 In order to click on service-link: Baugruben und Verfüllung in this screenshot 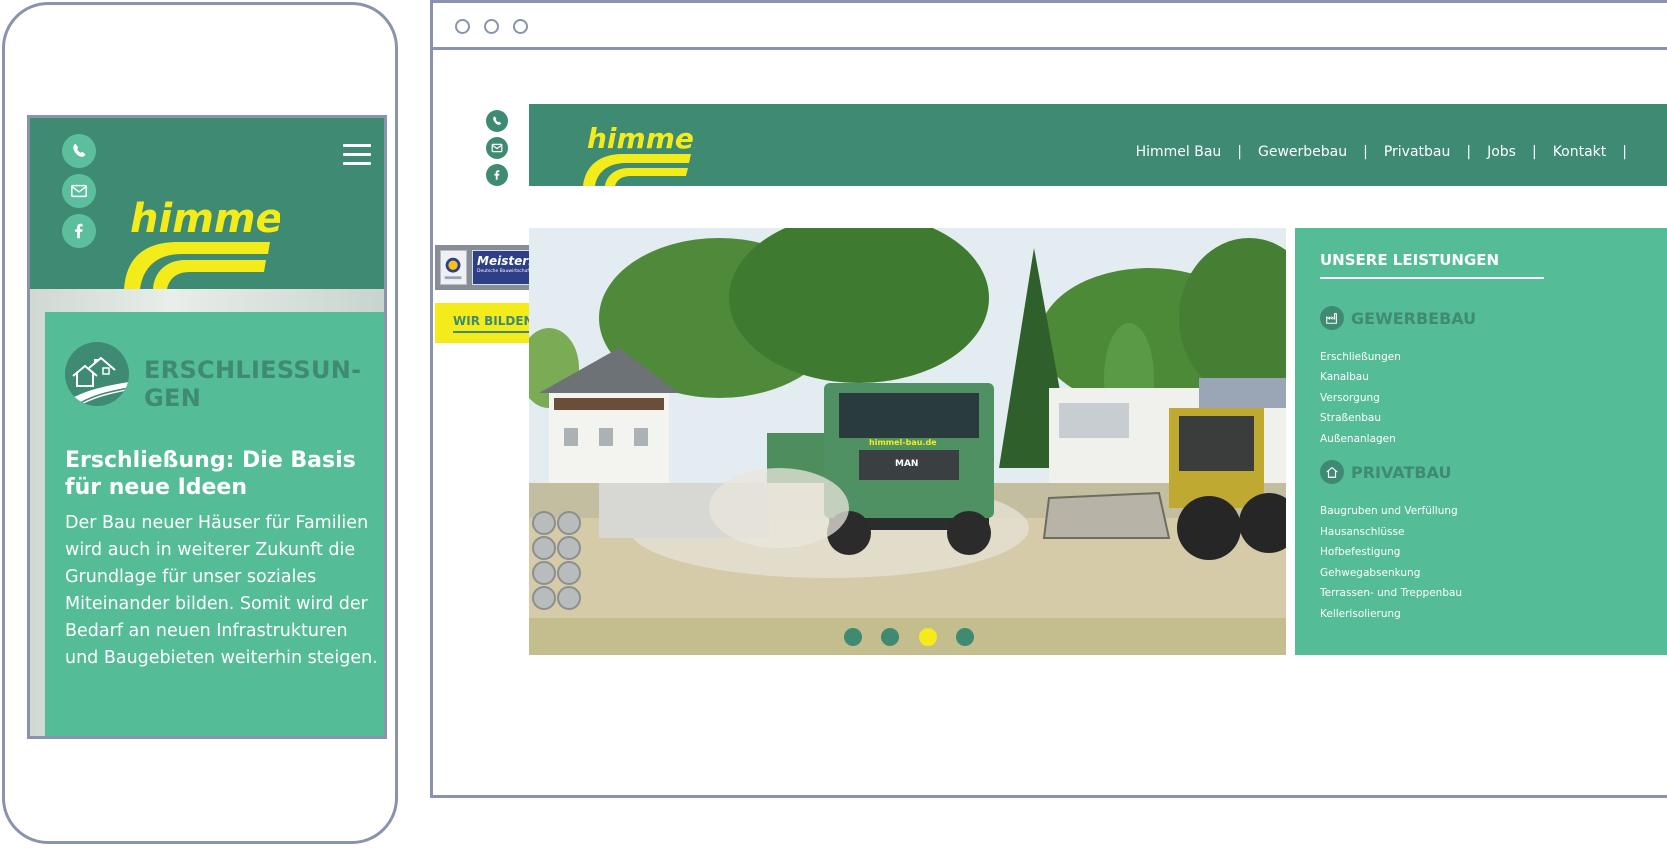, I will do `click(1389, 511)`.